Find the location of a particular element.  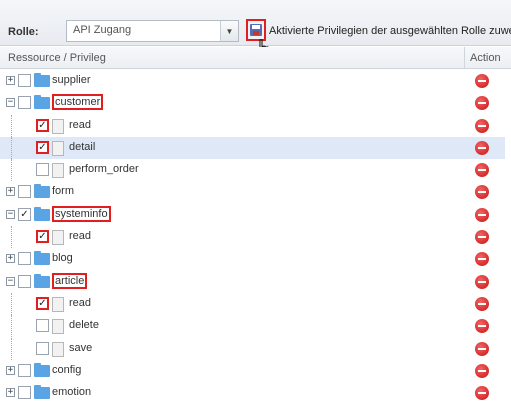

tree-node-label: detail is located at coordinates (82, 146).